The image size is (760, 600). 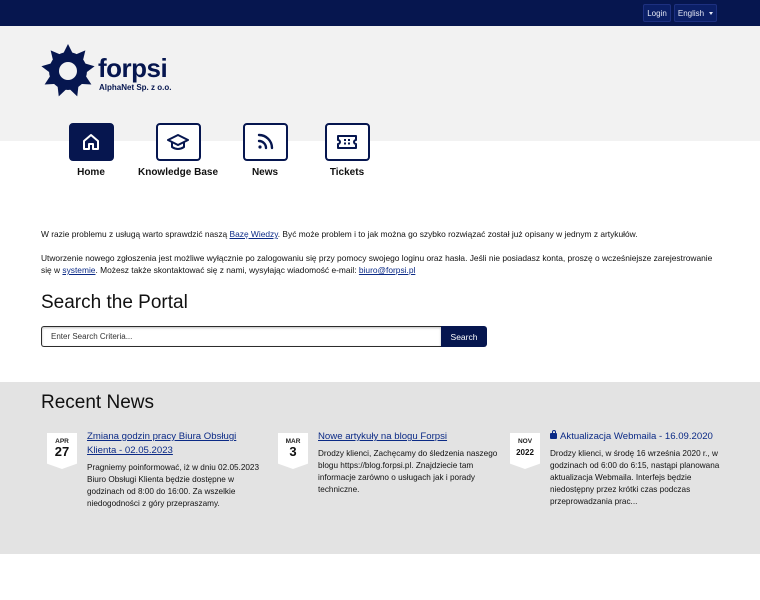 I want to click on search-form: Search, so click(x=264, y=336).